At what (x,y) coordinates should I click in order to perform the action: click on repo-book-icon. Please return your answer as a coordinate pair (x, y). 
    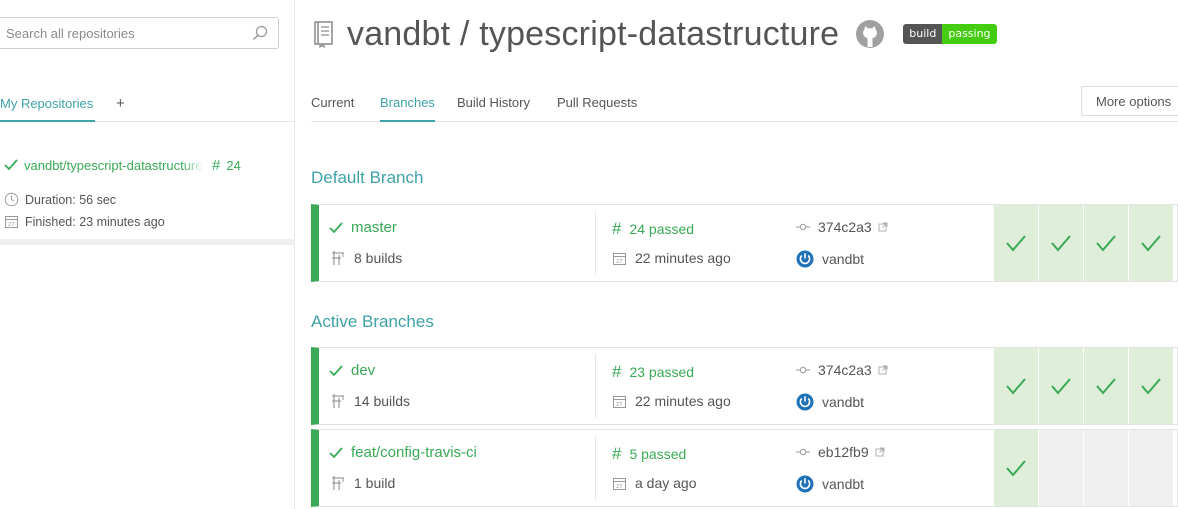
    Looking at the image, I should click on (323, 34).